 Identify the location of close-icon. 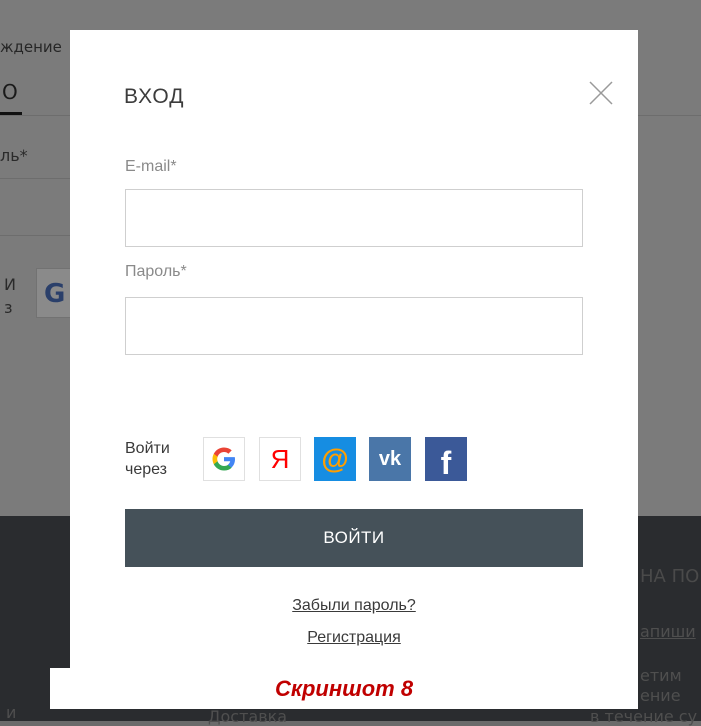
(601, 93).